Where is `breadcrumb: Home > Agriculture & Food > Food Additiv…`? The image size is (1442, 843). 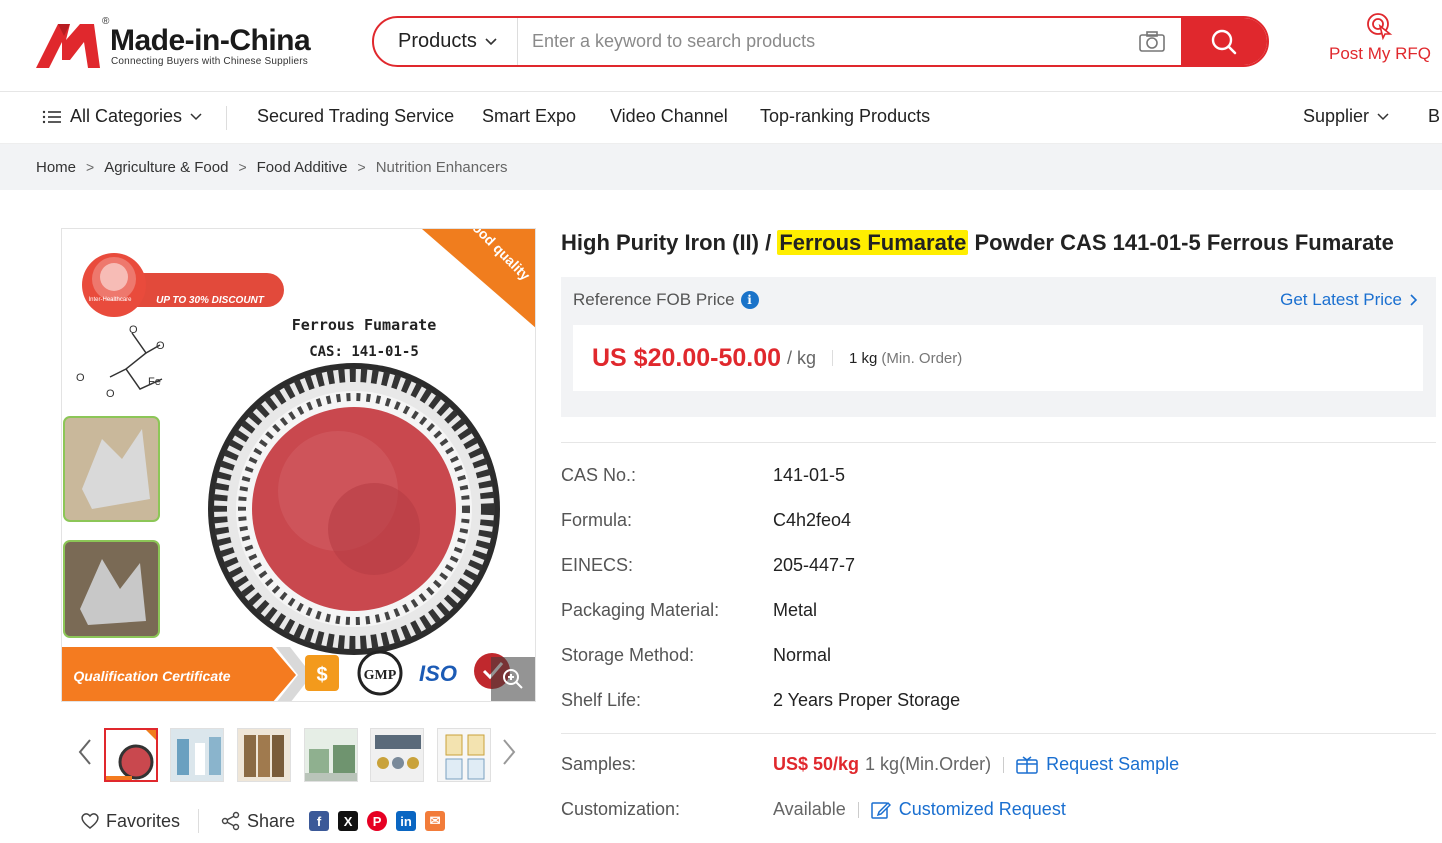 breadcrumb: Home > Agriculture & Food > Food Additiv… is located at coordinates (721, 167).